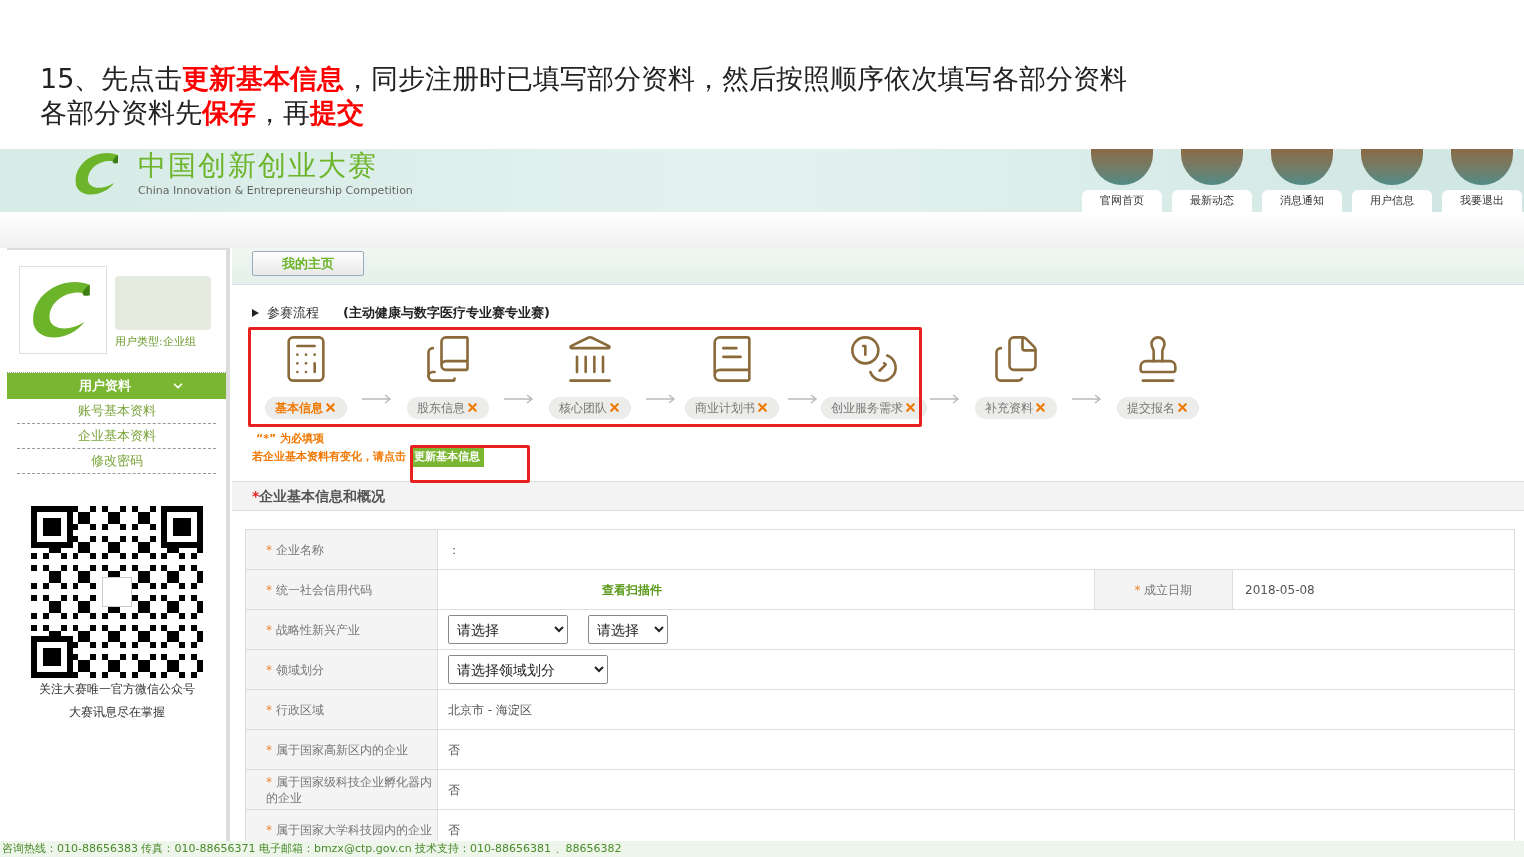  I want to click on qr-caption: 关注大赛唯一官方微信公众号, so click(116, 689).